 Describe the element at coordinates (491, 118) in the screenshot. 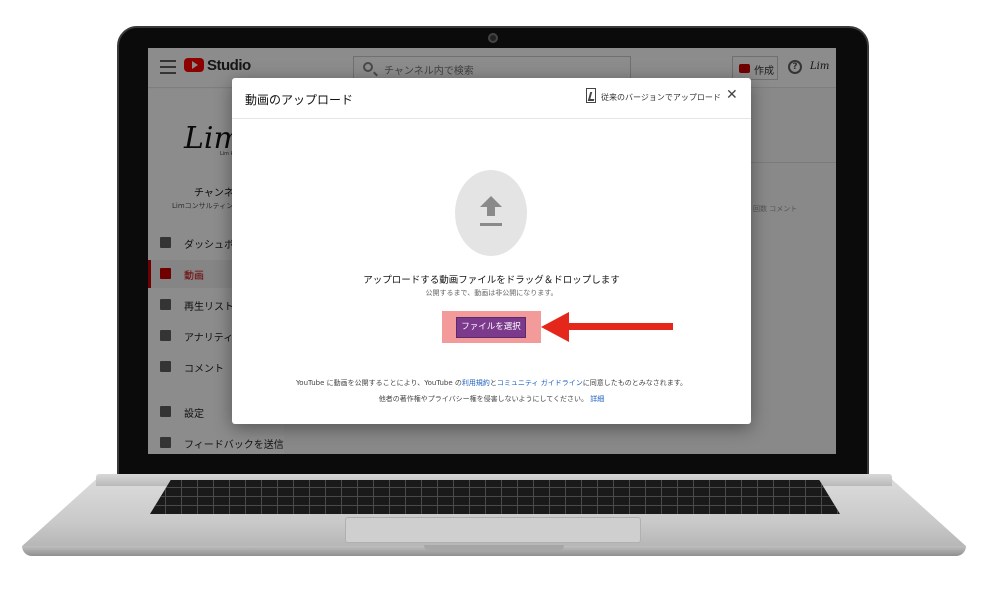

I see `dialog-divider` at that location.